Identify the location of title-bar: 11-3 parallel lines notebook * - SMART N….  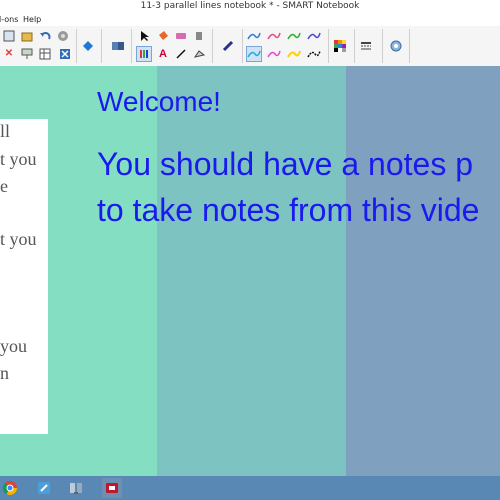
(250, 7).